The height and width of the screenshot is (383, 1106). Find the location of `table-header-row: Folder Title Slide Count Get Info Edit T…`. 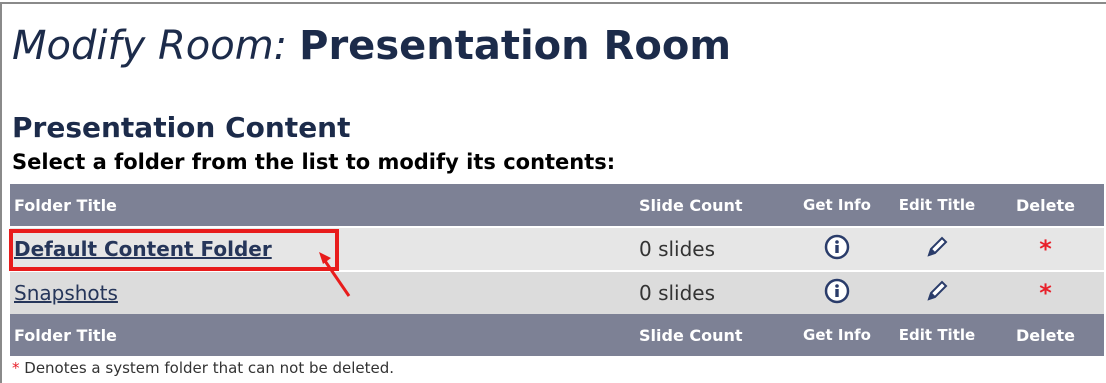

table-header-row: Folder Title Slide Count Get Info Edit T… is located at coordinates (557, 205).